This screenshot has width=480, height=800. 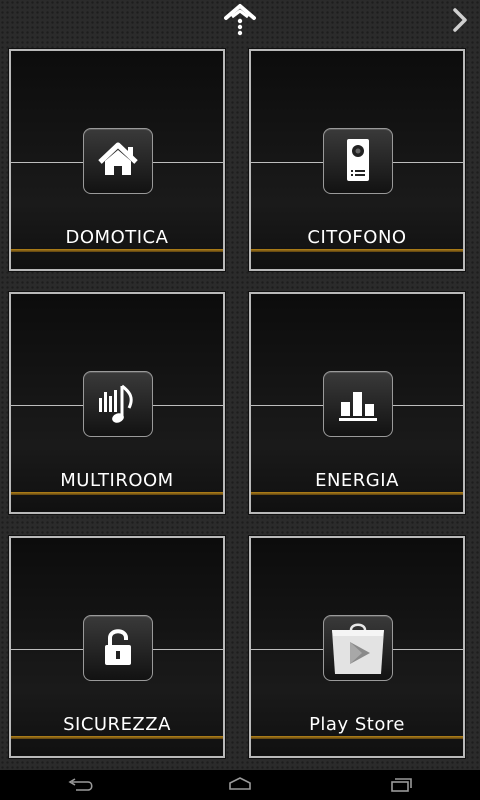 I want to click on tile-domotica: DOMOTICA, so click(x=117, y=160).